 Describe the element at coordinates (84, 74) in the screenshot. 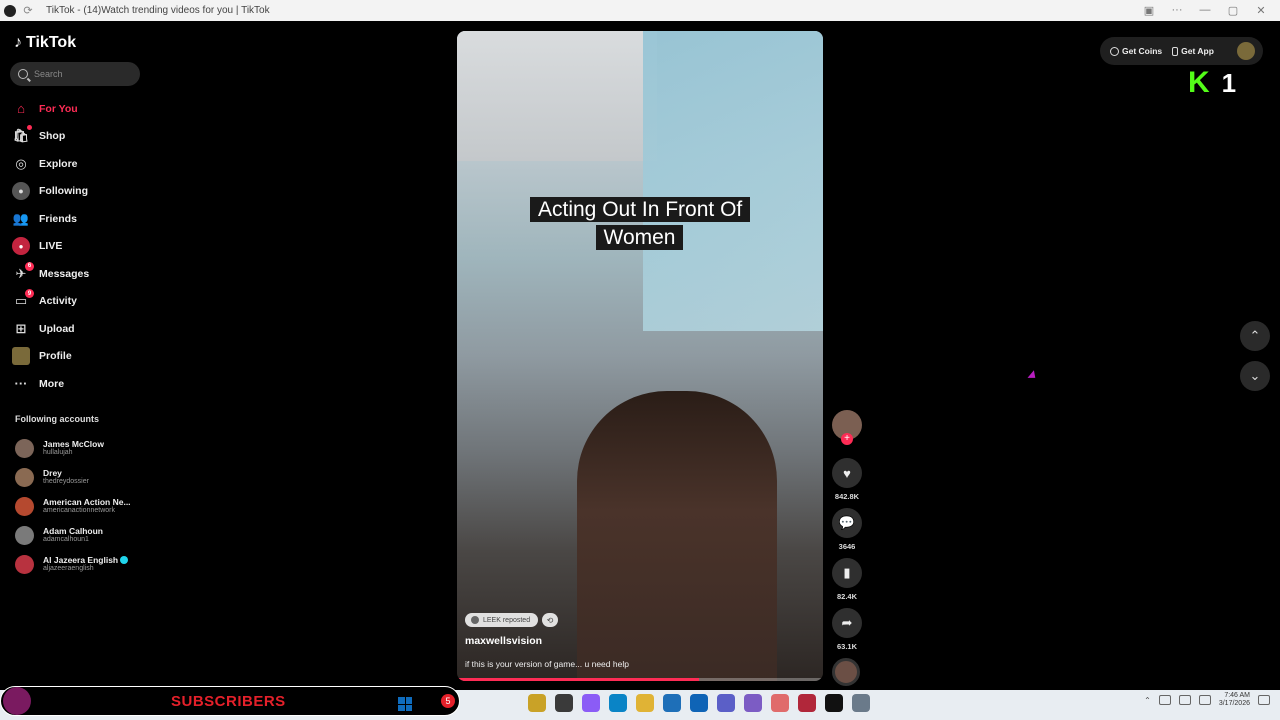

I see `search-input` at that location.